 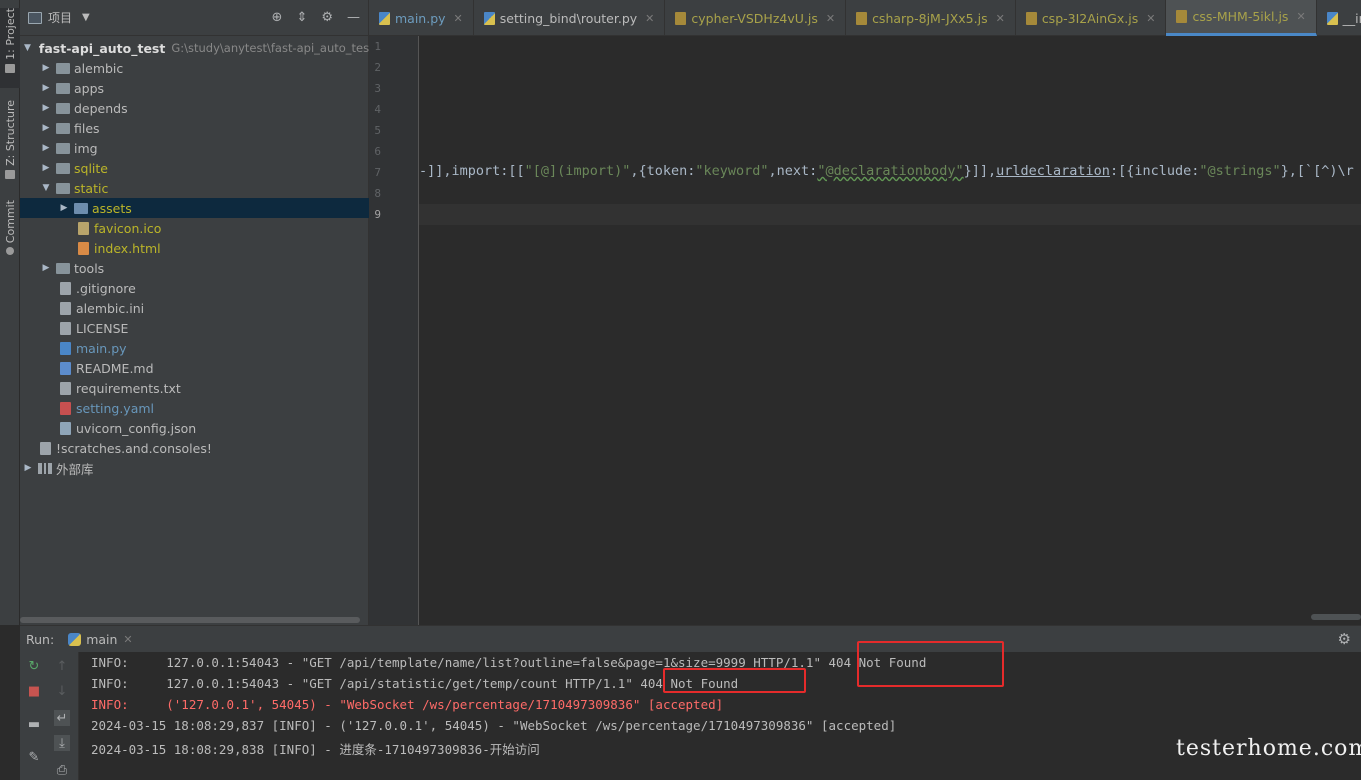 What do you see at coordinates (194, 428) in the screenshot?
I see `tree-item-file: uvicorn_config.json` at bounding box center [194, 428].